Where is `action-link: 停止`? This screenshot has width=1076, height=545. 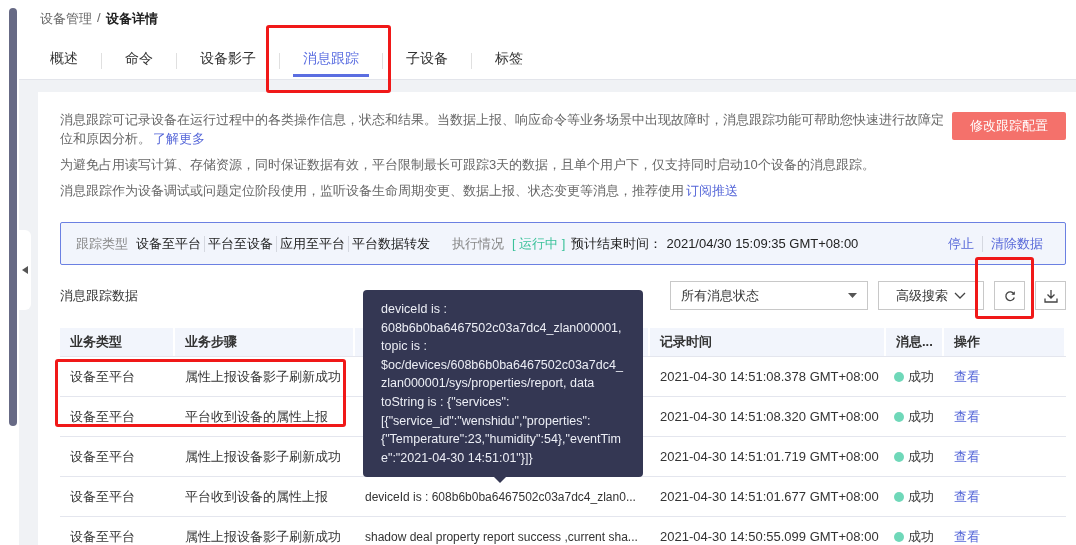 action-link: 停止 is located at coordinates (961, 243).